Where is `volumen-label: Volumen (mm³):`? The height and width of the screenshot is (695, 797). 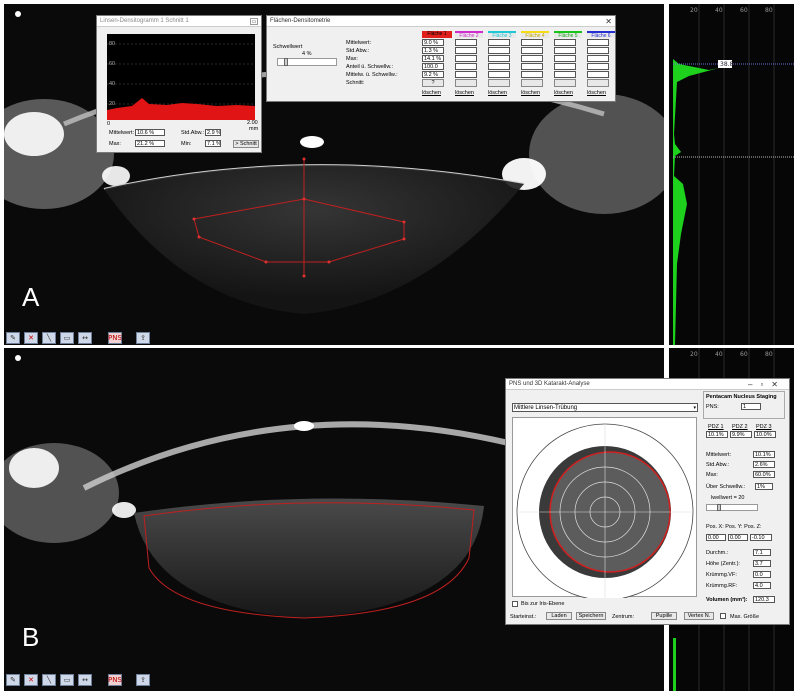 volumen-label: Volumen (mm³): is located at coordinates (727, 600).